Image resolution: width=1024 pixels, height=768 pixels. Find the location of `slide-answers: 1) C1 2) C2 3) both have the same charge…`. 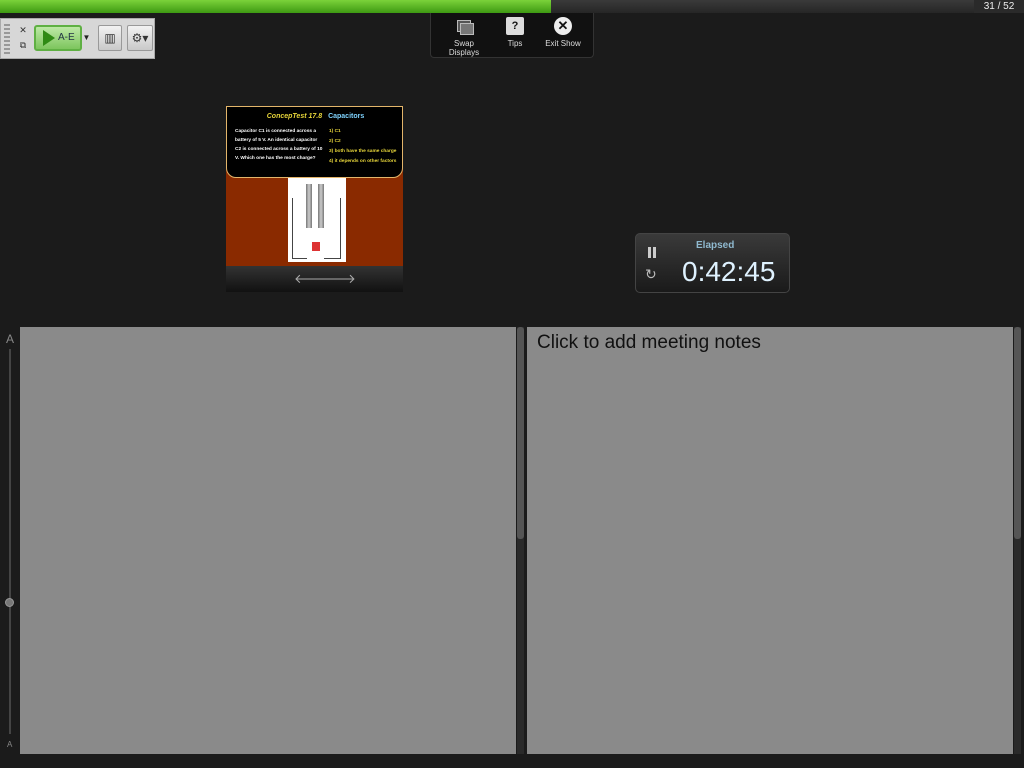

slide-answers: 1) C1 2) C2 3) both have the same charge… is located at coordinates (366, 147).